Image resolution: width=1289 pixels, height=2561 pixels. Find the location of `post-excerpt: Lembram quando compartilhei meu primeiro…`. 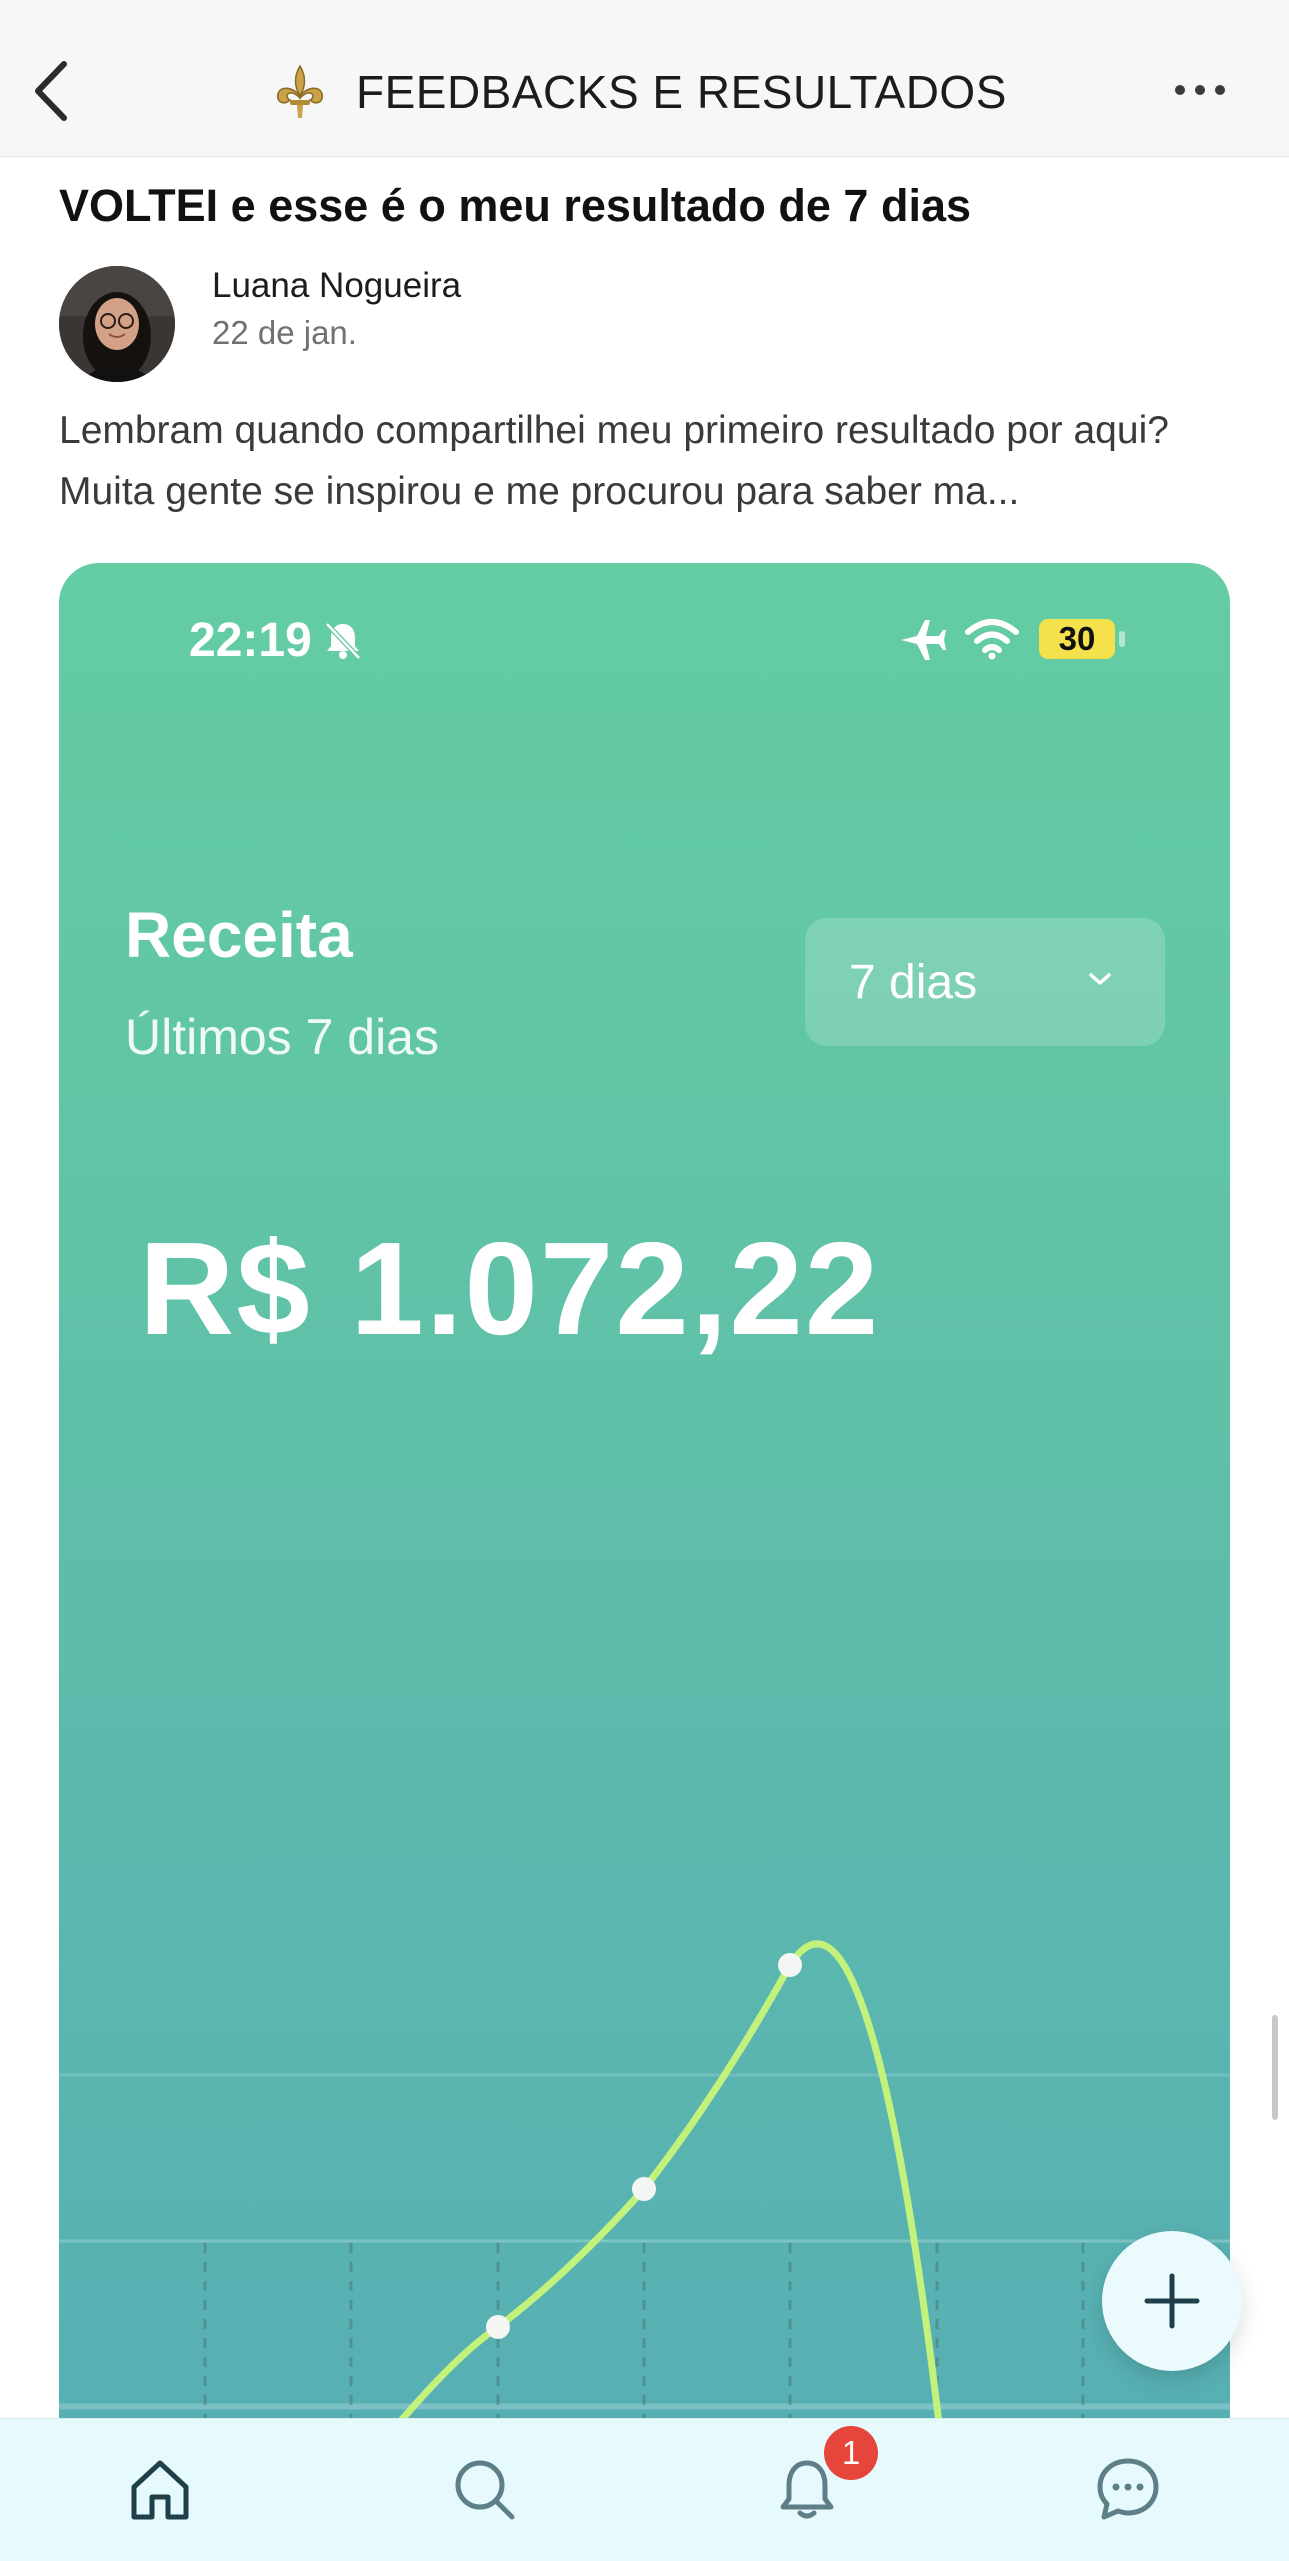

post-excerpt: Lembram quando compartilhei meu primeiro… is located at coordinates (649, 461).